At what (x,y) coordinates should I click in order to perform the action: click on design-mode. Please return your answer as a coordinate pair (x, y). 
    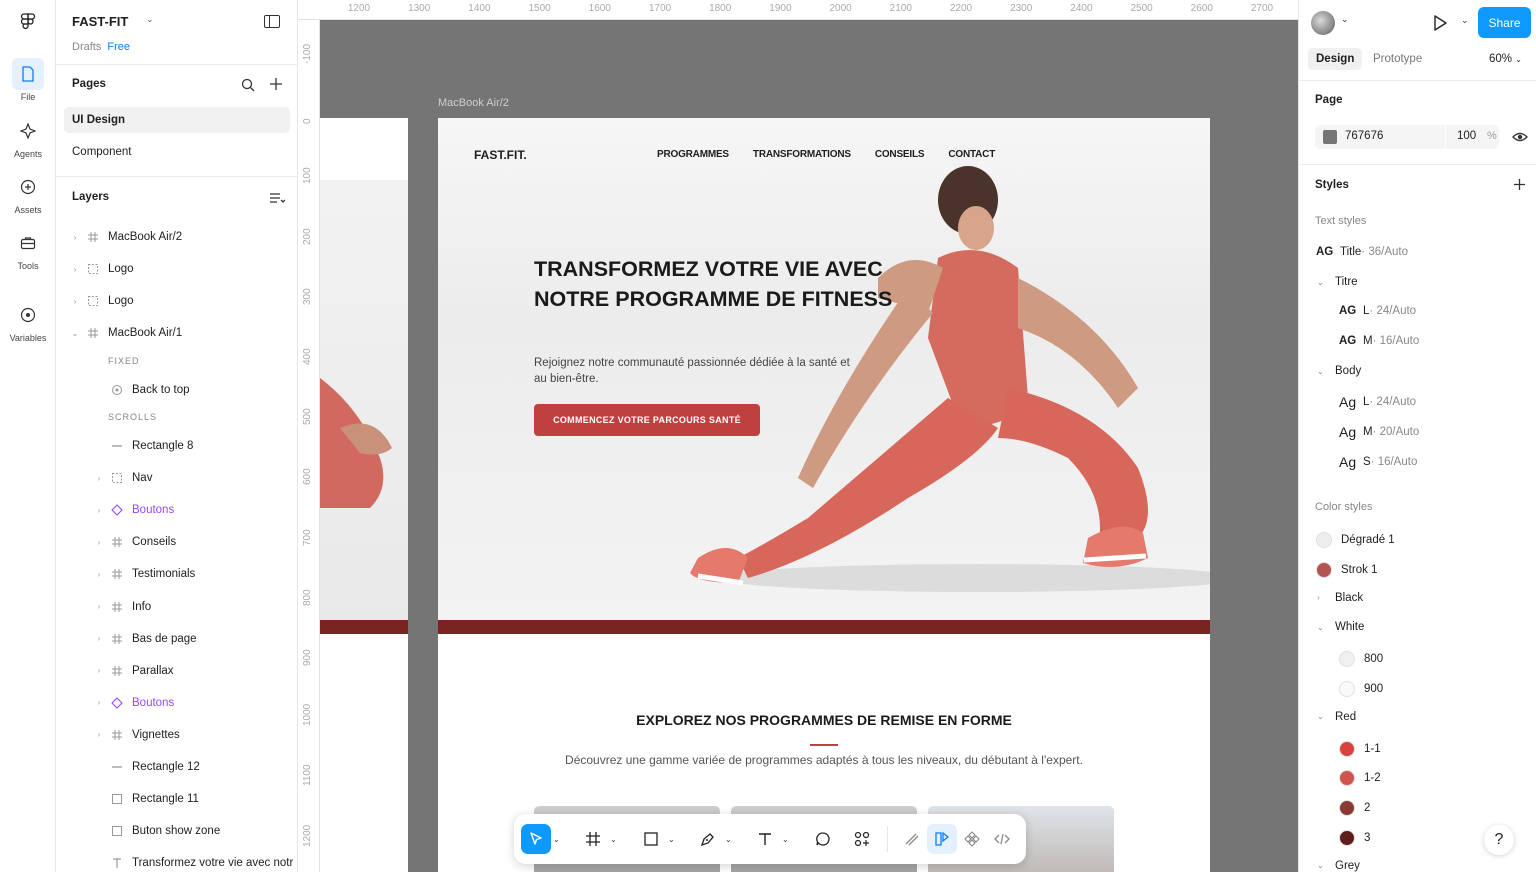
    Looking at the image, I should click on (942, 839).